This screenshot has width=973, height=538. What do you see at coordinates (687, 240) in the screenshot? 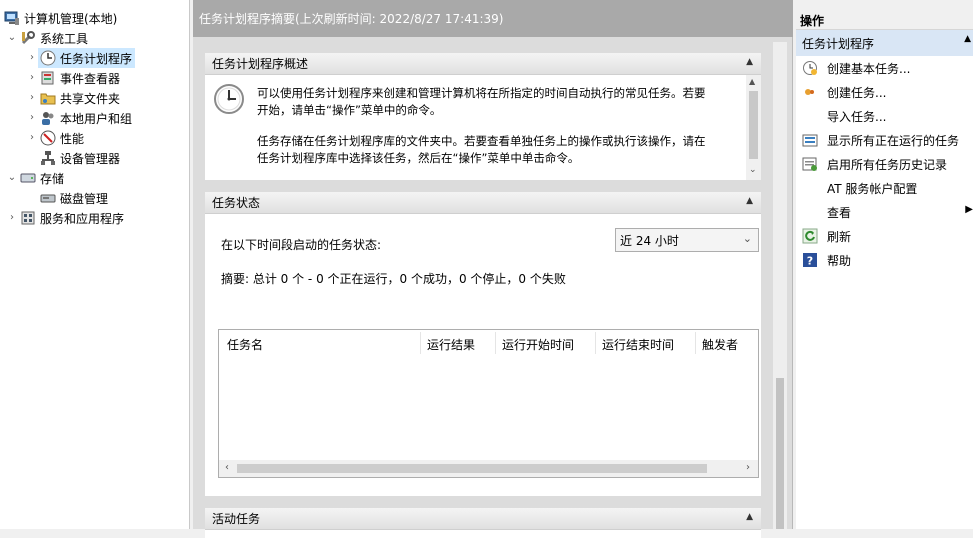
I see `time-range-select: 近 24 小时 ⌄` at bounding box center [687, 240].